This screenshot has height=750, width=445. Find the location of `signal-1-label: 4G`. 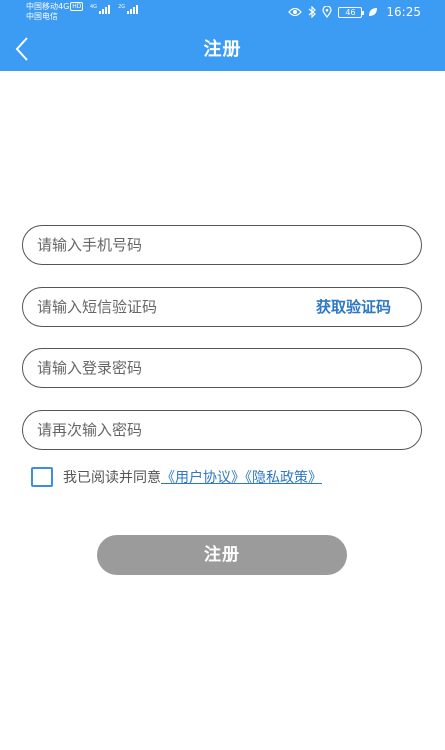

signal-1-label: 4G is located at coordinates (94, 7).